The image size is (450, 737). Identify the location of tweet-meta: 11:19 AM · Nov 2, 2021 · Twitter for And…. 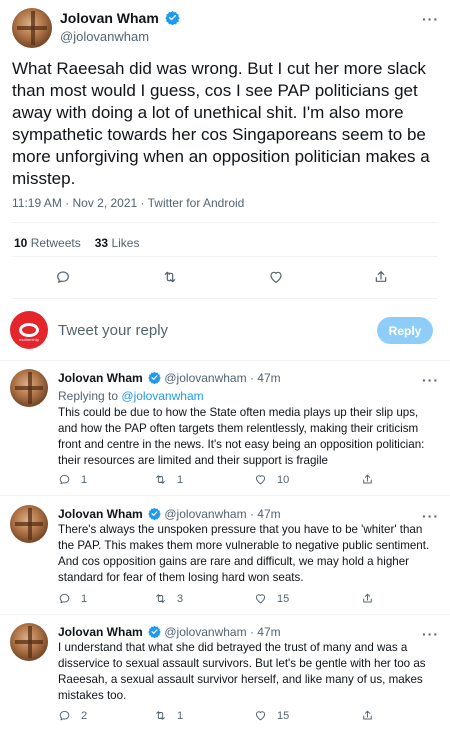
(128, 203).